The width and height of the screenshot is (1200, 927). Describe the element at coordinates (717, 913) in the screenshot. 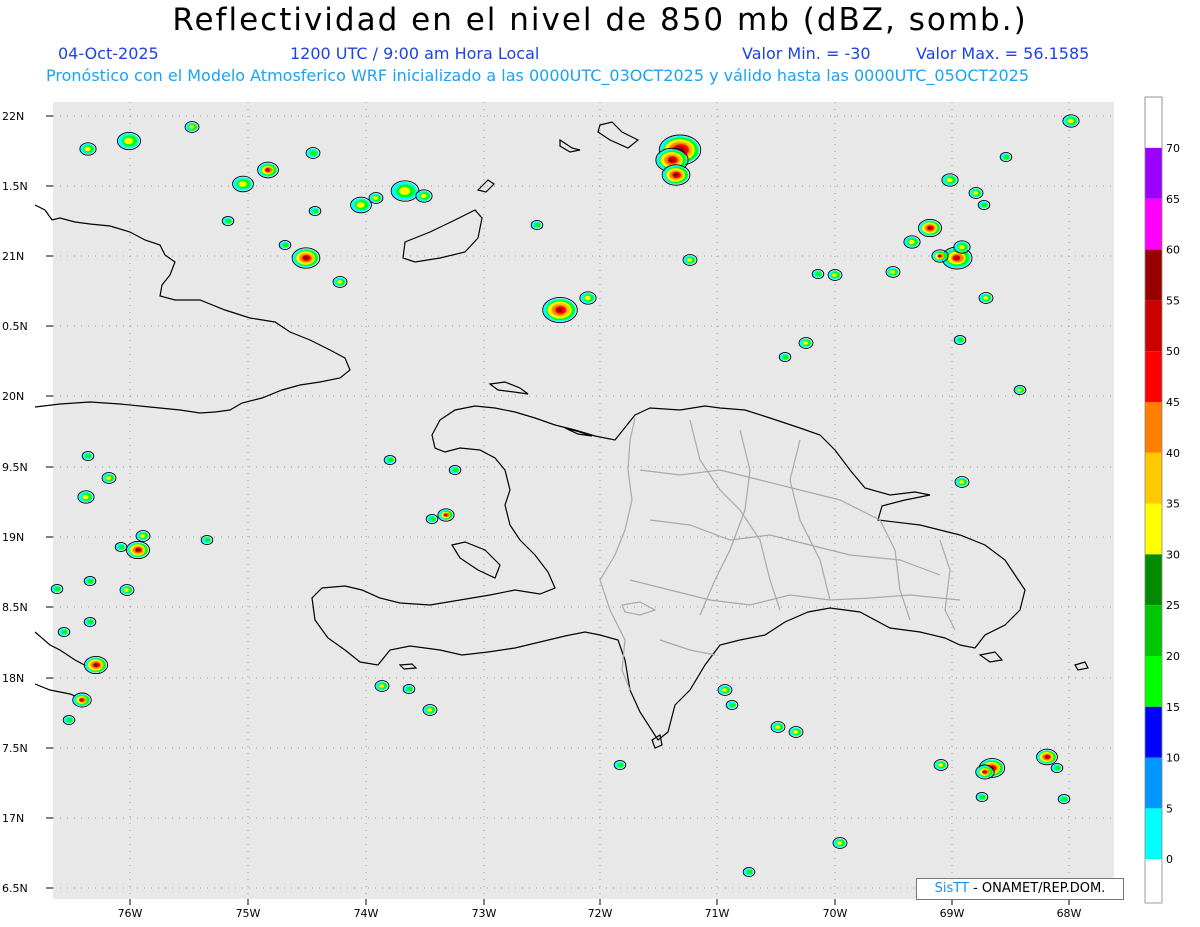

I see `lon-tick-label: 71W` at that location.